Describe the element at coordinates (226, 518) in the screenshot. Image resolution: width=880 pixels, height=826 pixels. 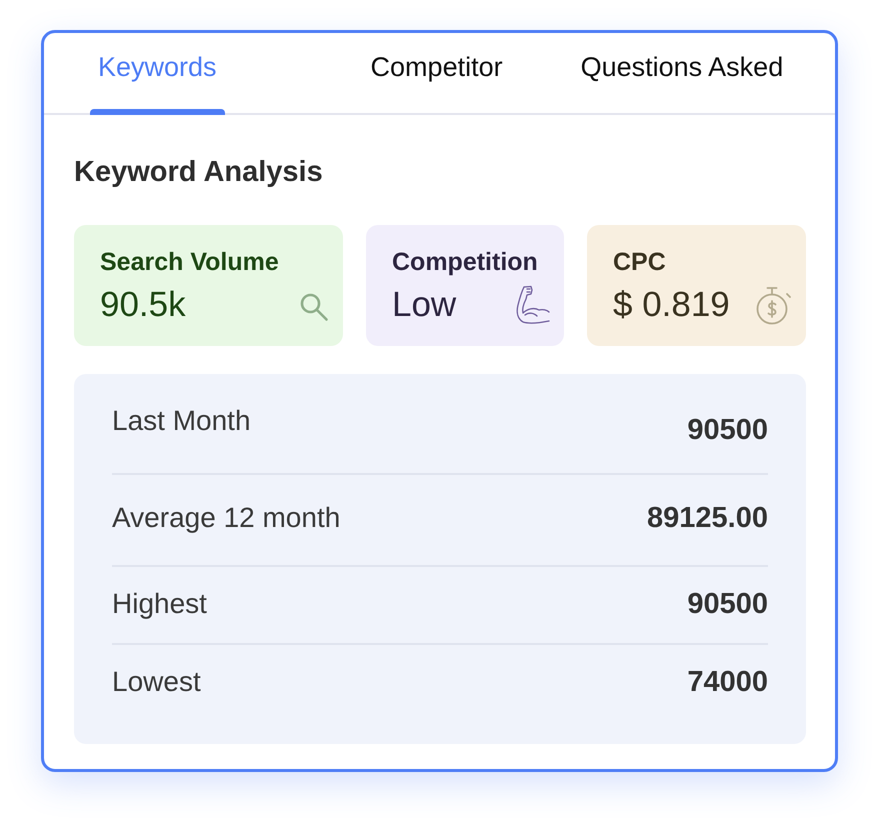
I see `stat-label: Average 12 month` at that location.